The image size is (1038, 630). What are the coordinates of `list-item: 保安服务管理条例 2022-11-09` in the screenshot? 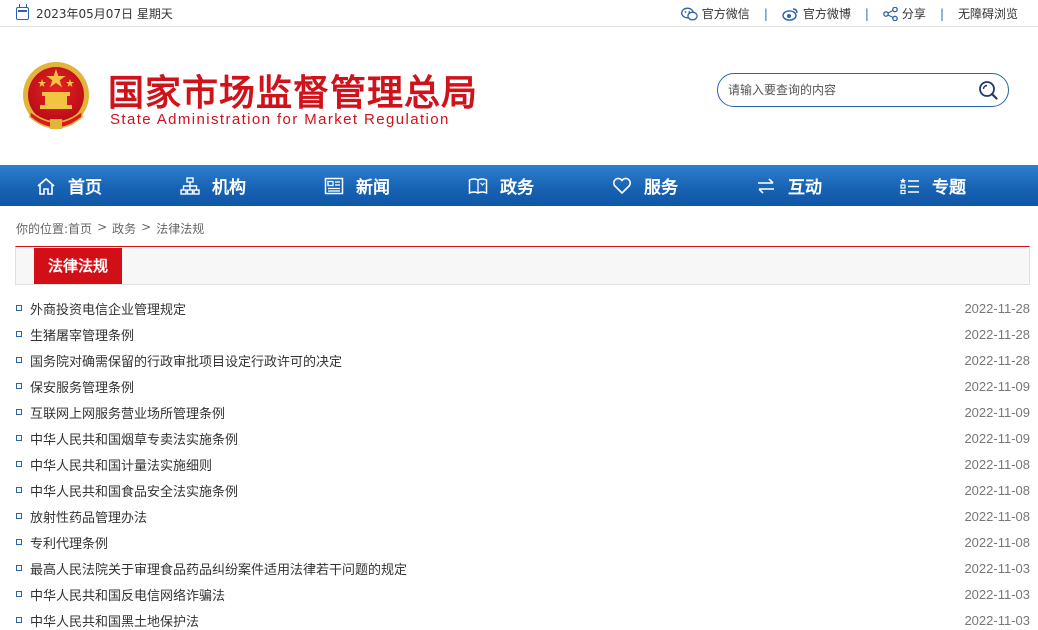 It's located at (523, 386).